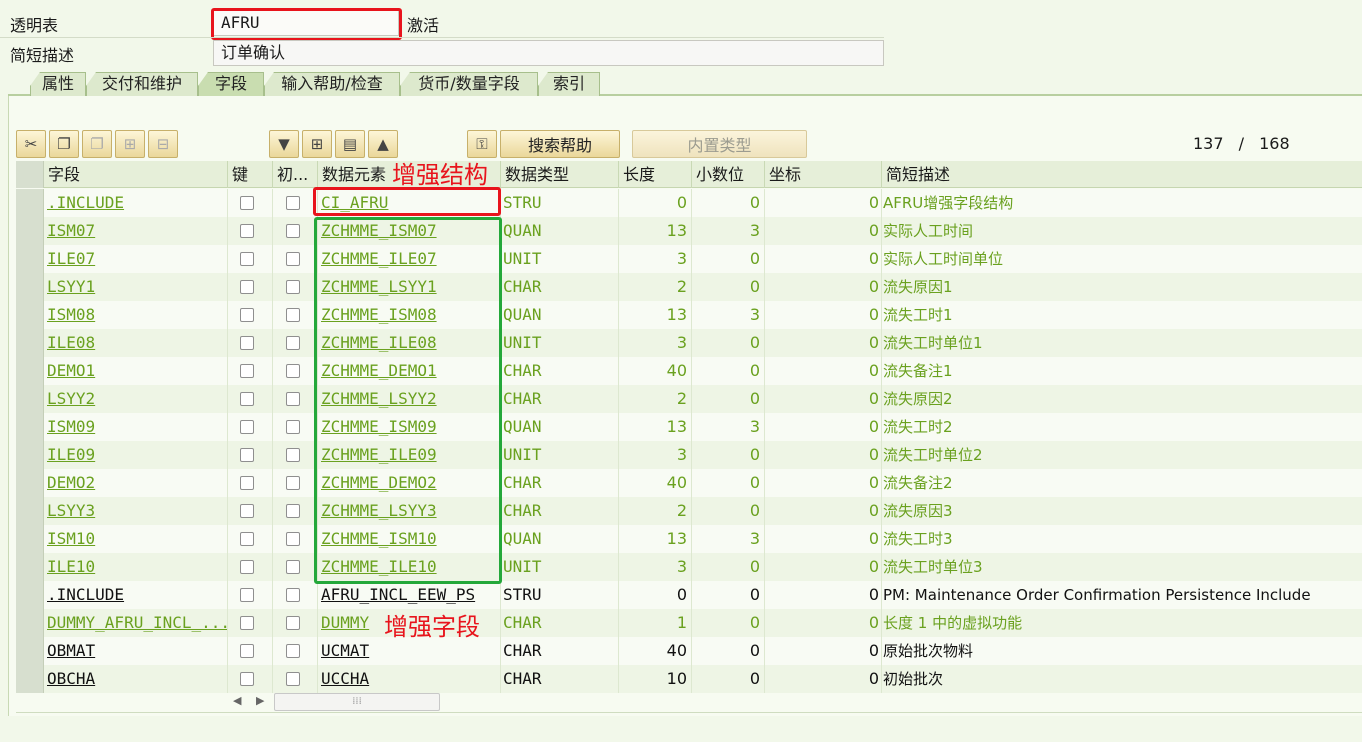 This screenshot has width=1362, height=742. What do you see at coordinates (97, 144) in the screenshot?
I see `paste-icon: ❐` at bounding box center [97, 144].